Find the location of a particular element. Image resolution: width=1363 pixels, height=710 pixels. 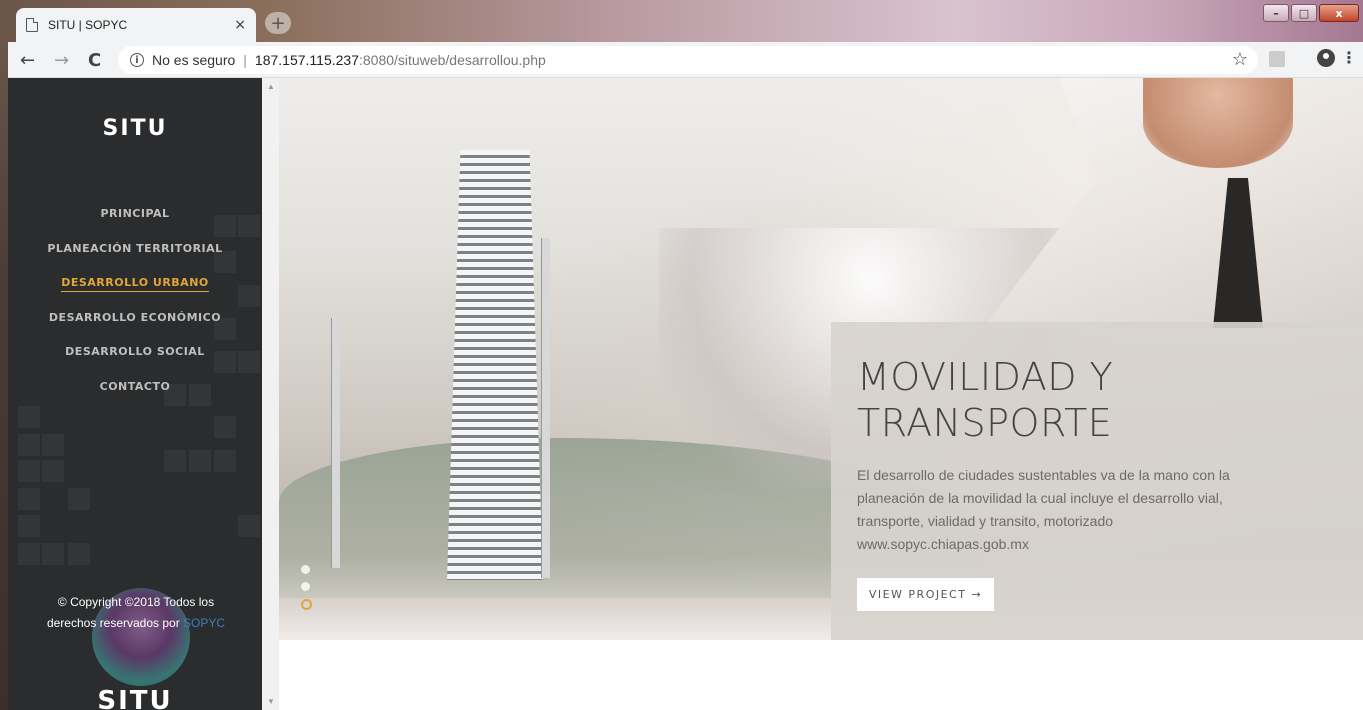

scroll-up-icon: ▲ is located at coordinates (271, 86).